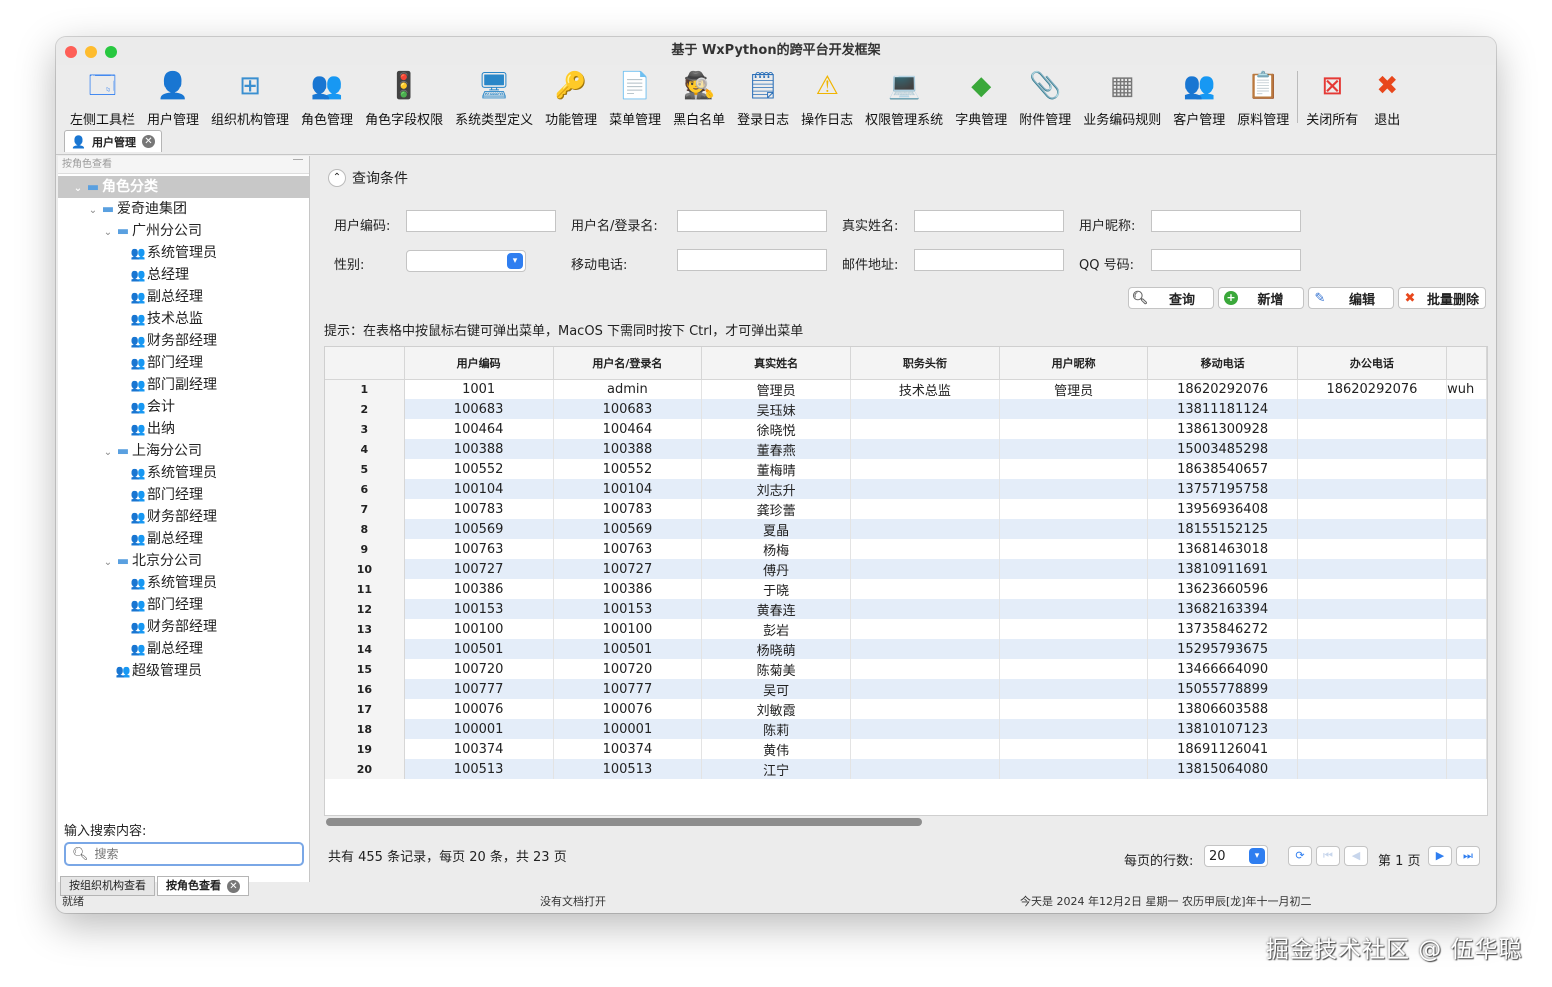 This screenshot has height=987, width=1552. I want to click on zoom-window-button, so click(111, 52).